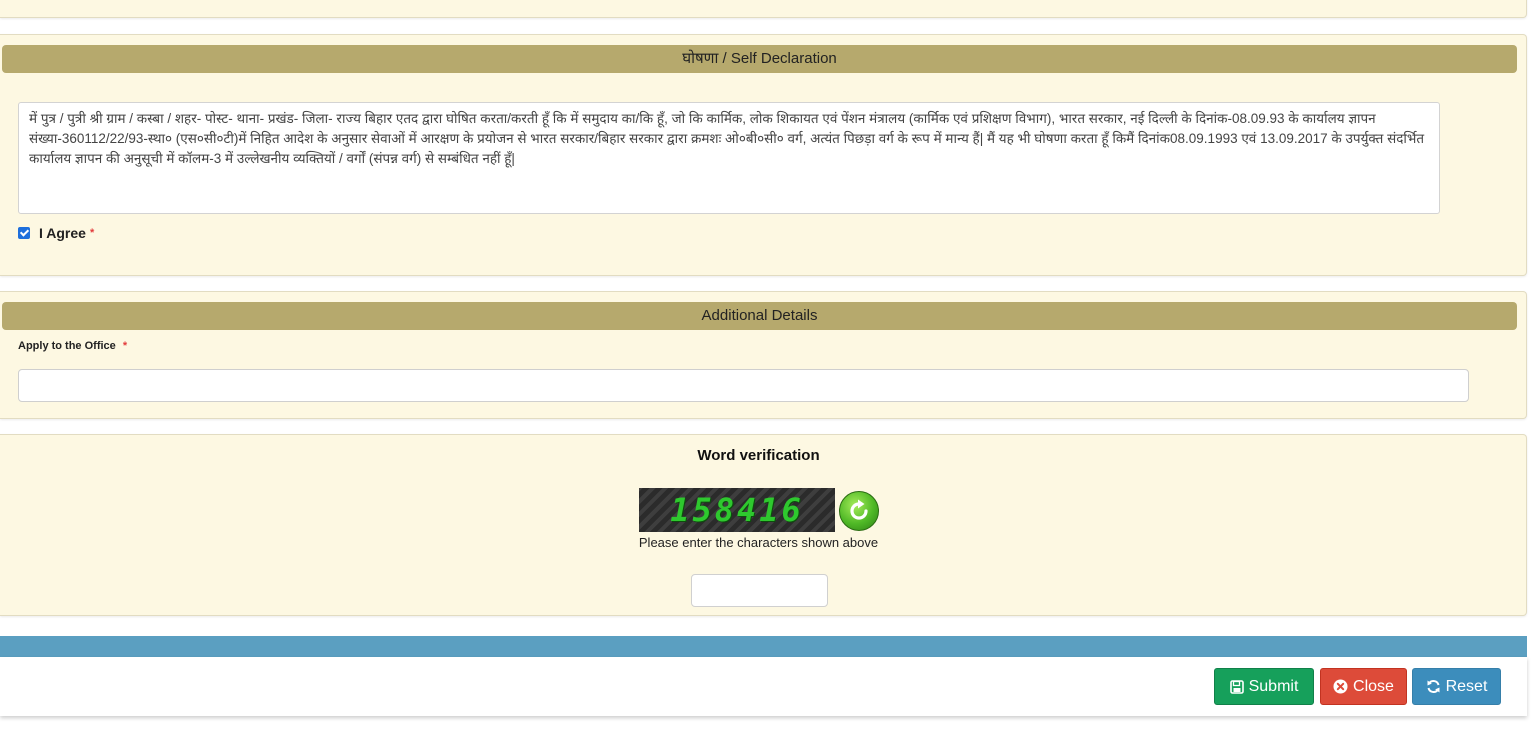  What do you see at coordinates (1236, 686) in the screenshot?
I see `save-icon` at bounding box center [1236, 686].